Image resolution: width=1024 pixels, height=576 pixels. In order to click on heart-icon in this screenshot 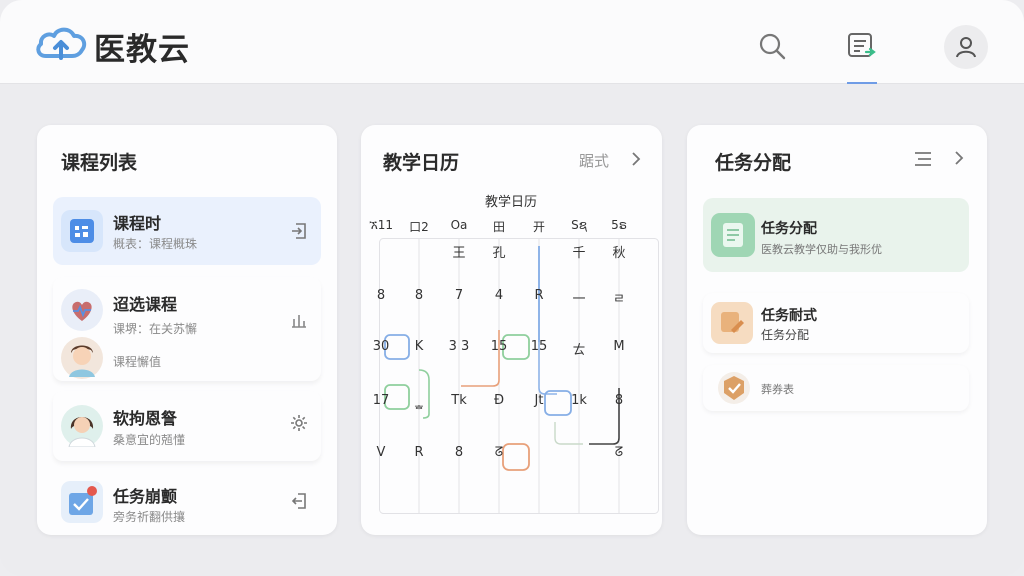, I will do `click(82, 310)`.